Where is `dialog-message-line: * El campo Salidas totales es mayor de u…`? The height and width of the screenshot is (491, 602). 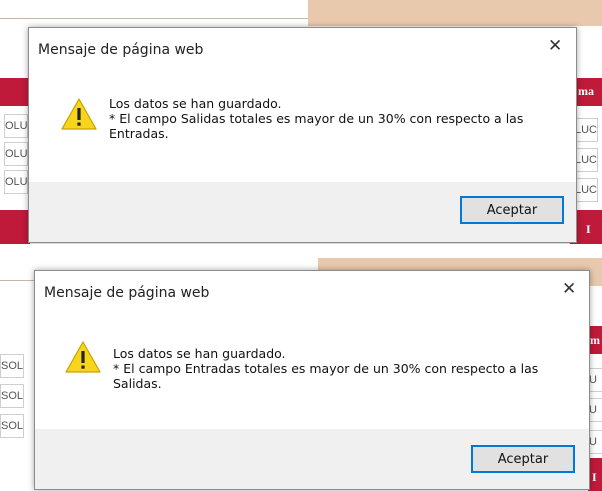
dialog-message-line: * El campo Salidas totales es mayor de u… is located at coordinates (316, 118).